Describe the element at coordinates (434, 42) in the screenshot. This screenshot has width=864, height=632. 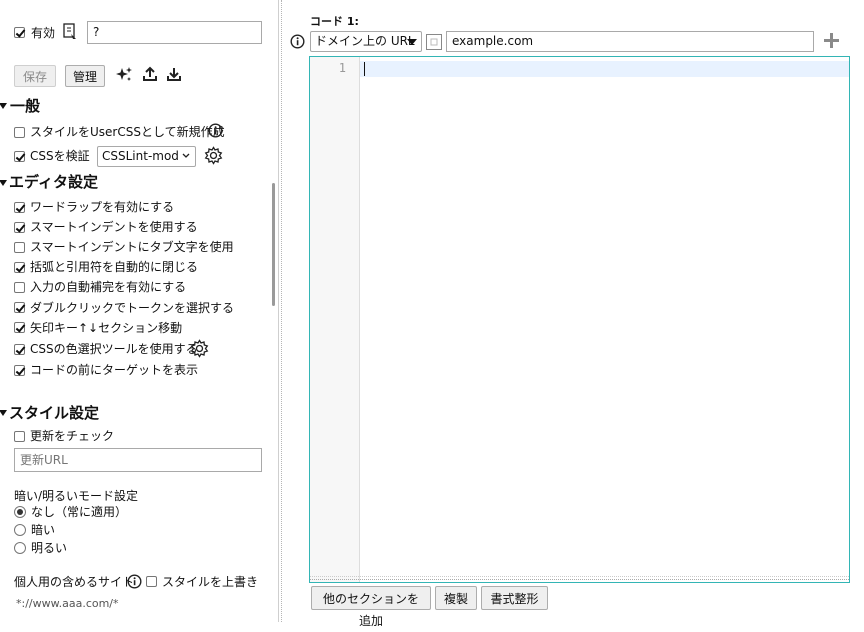
I see `regexp-toggle-icon` at that location.